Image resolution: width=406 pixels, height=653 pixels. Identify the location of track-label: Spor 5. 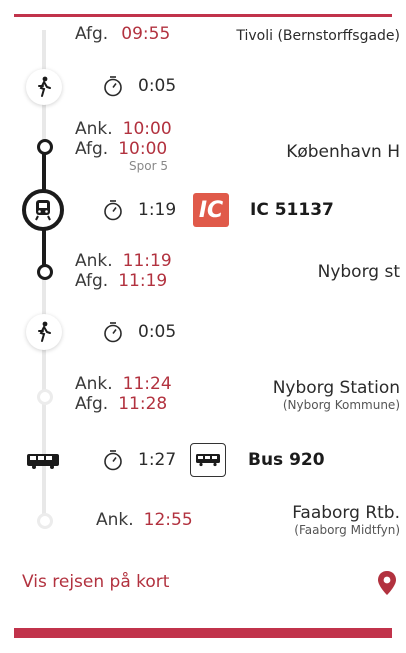
(148, 166).